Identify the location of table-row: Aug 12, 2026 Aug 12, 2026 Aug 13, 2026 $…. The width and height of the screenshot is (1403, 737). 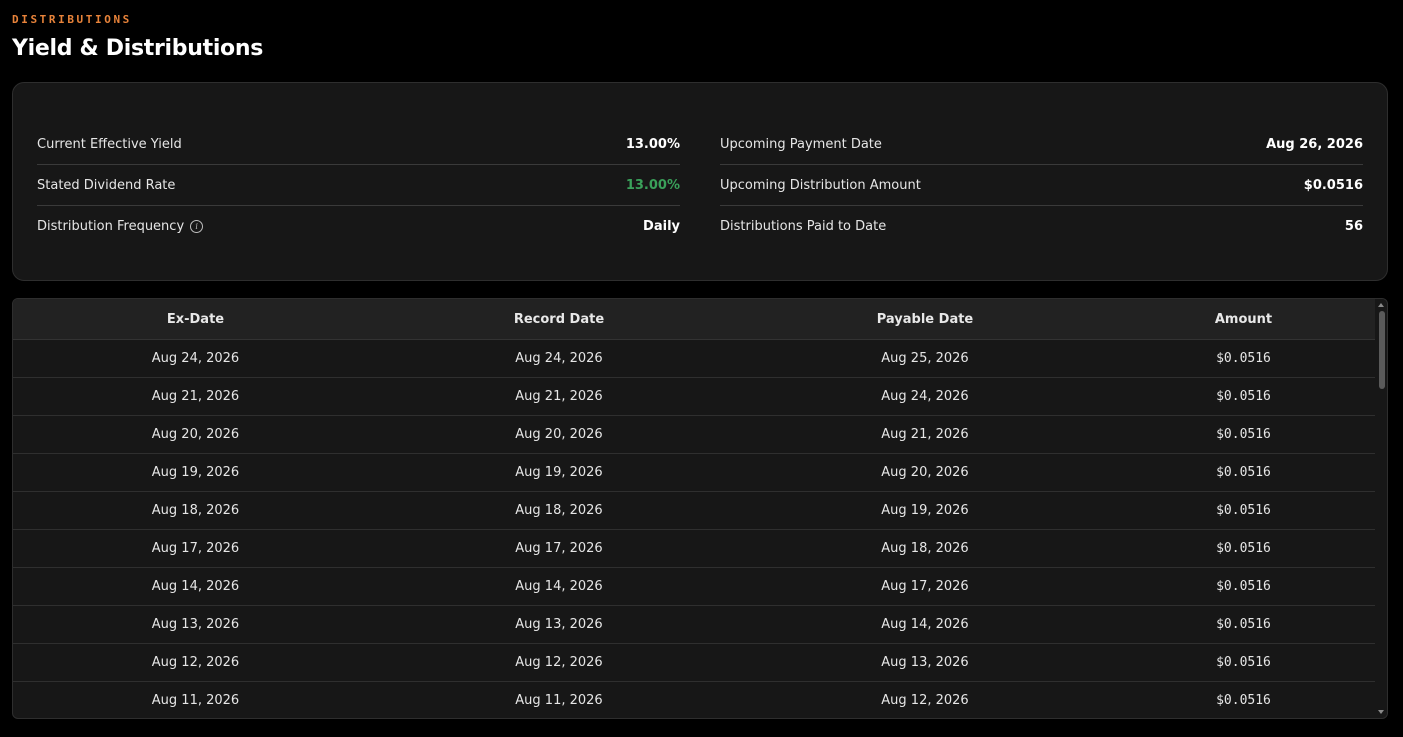
(695, 663).